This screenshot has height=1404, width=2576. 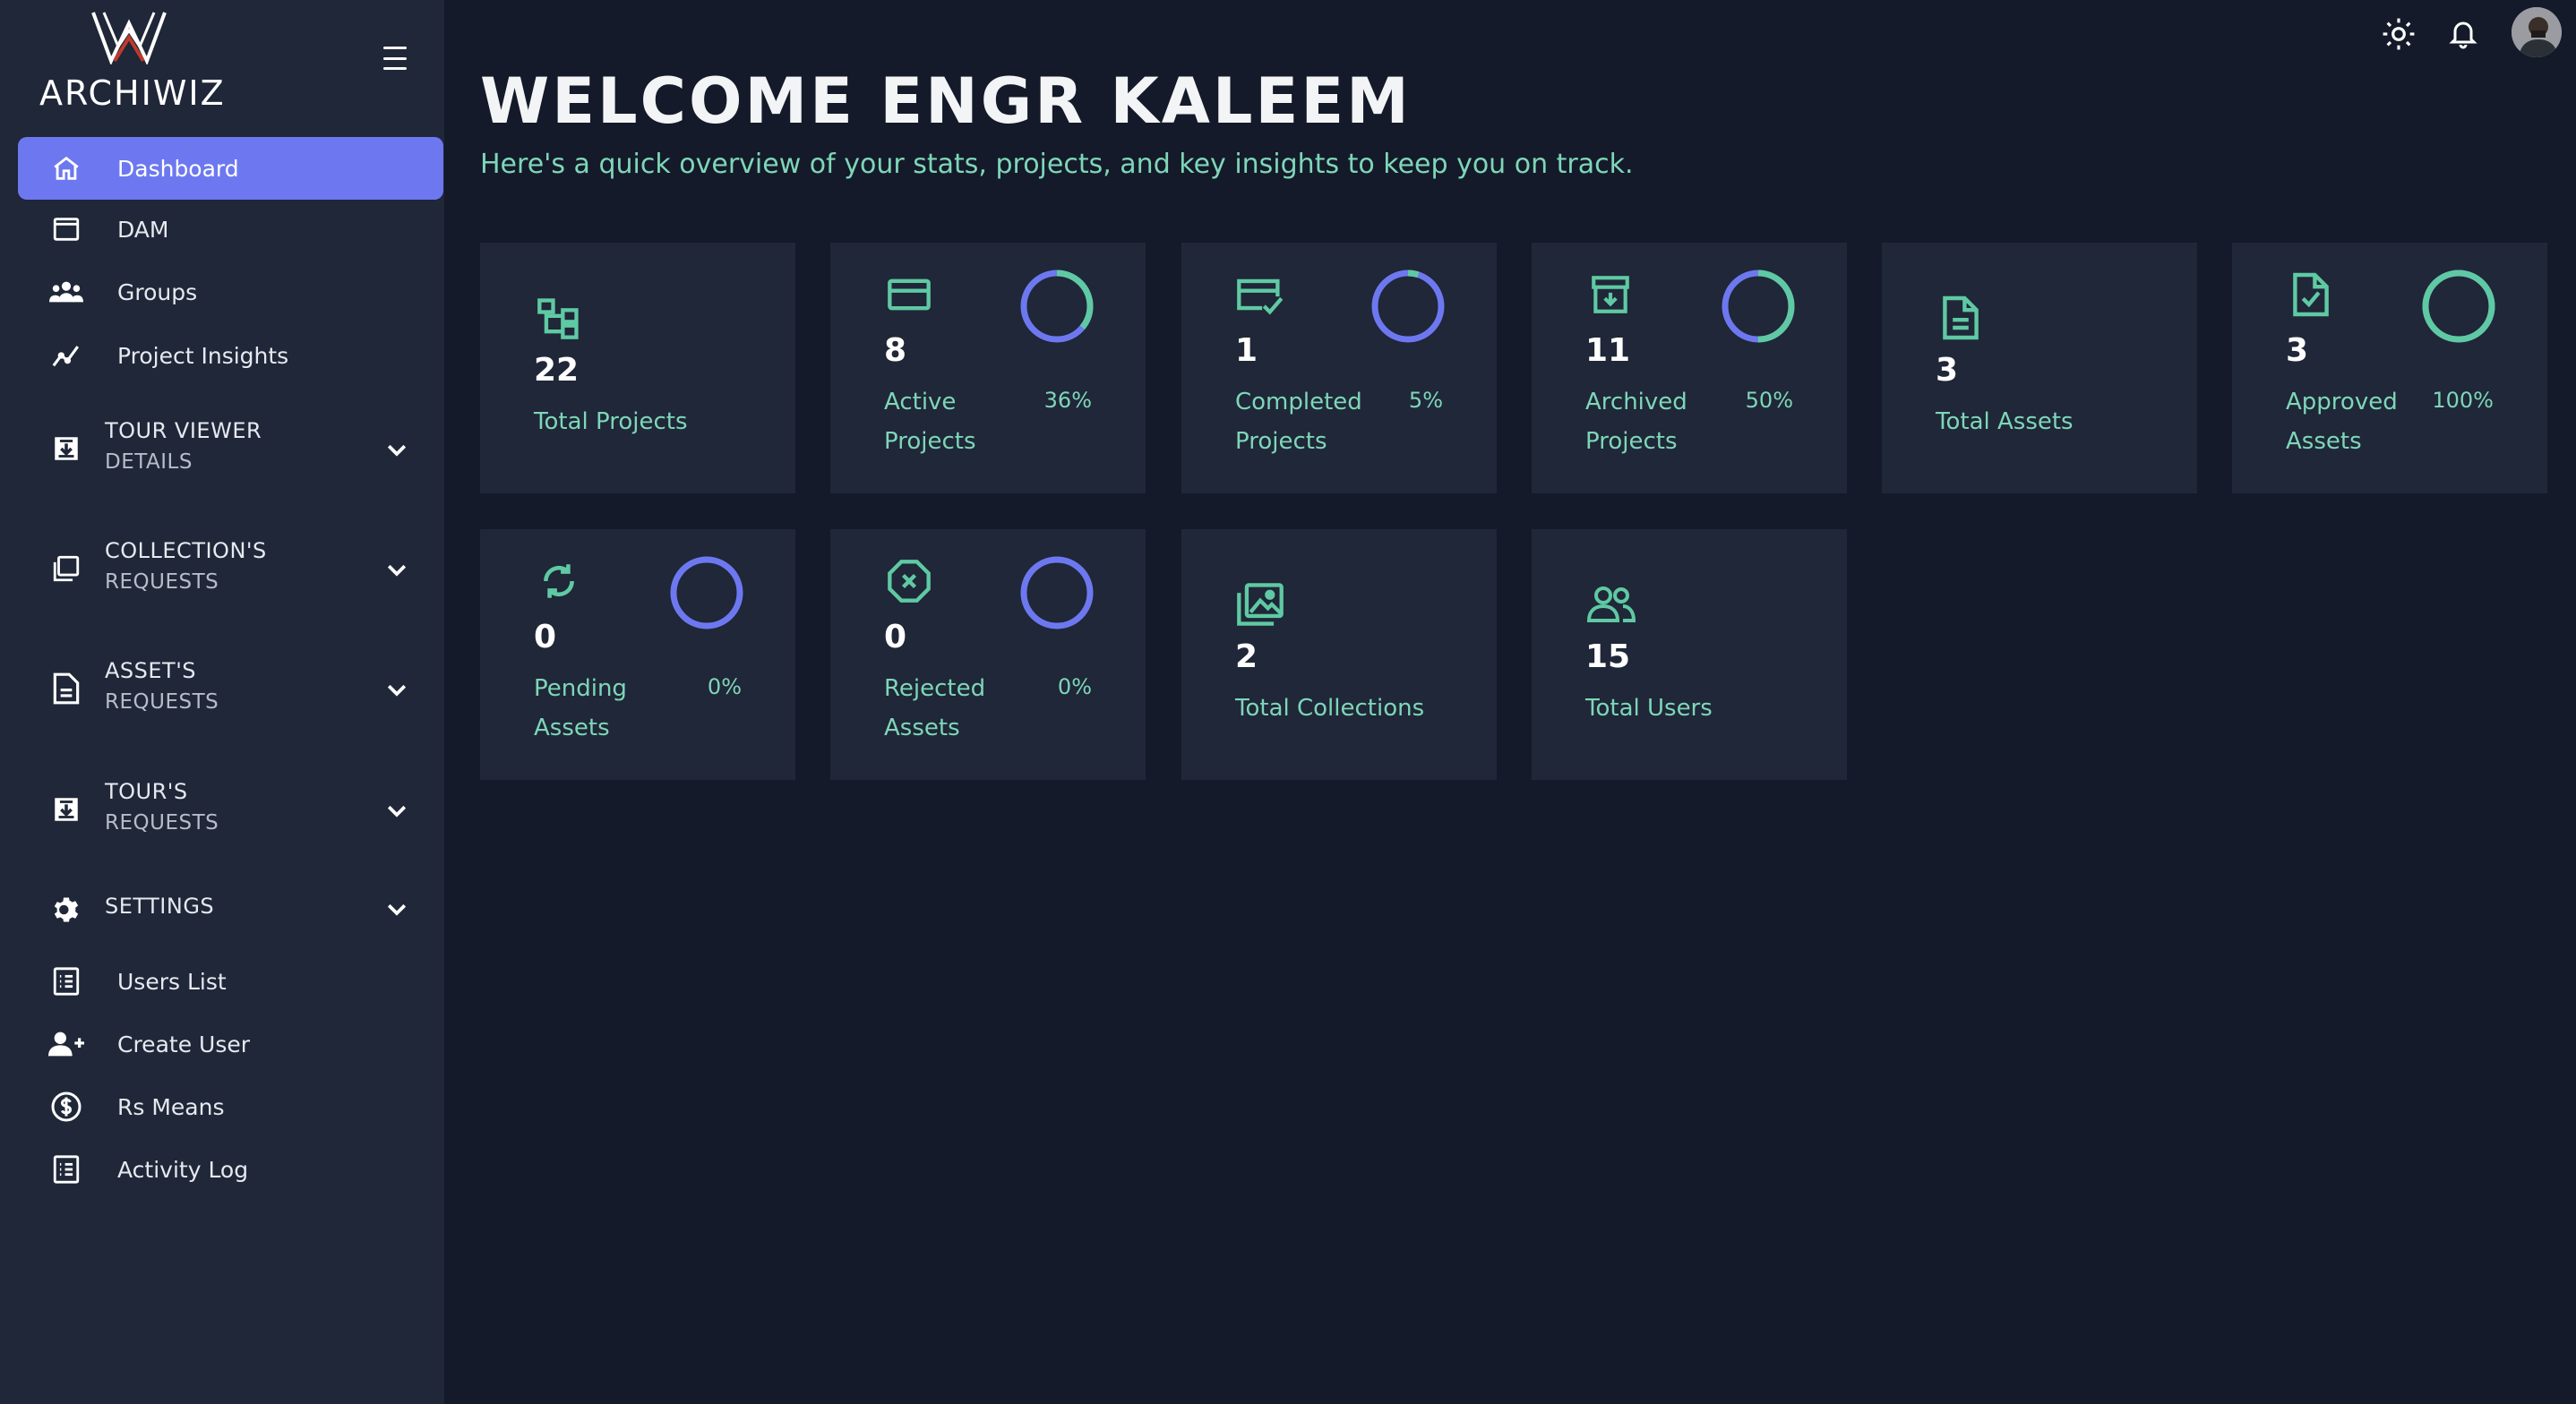 I want to click on stat-percent: 5%, so click(x=1425, y=400).